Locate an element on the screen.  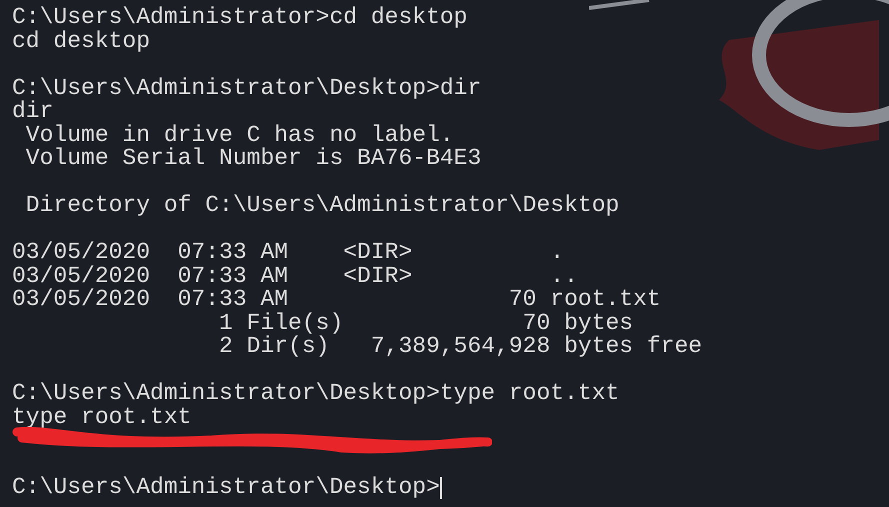
terminal-line: Volume Serial Number is BA76-B4E3 is located at coordinates (253, 158).